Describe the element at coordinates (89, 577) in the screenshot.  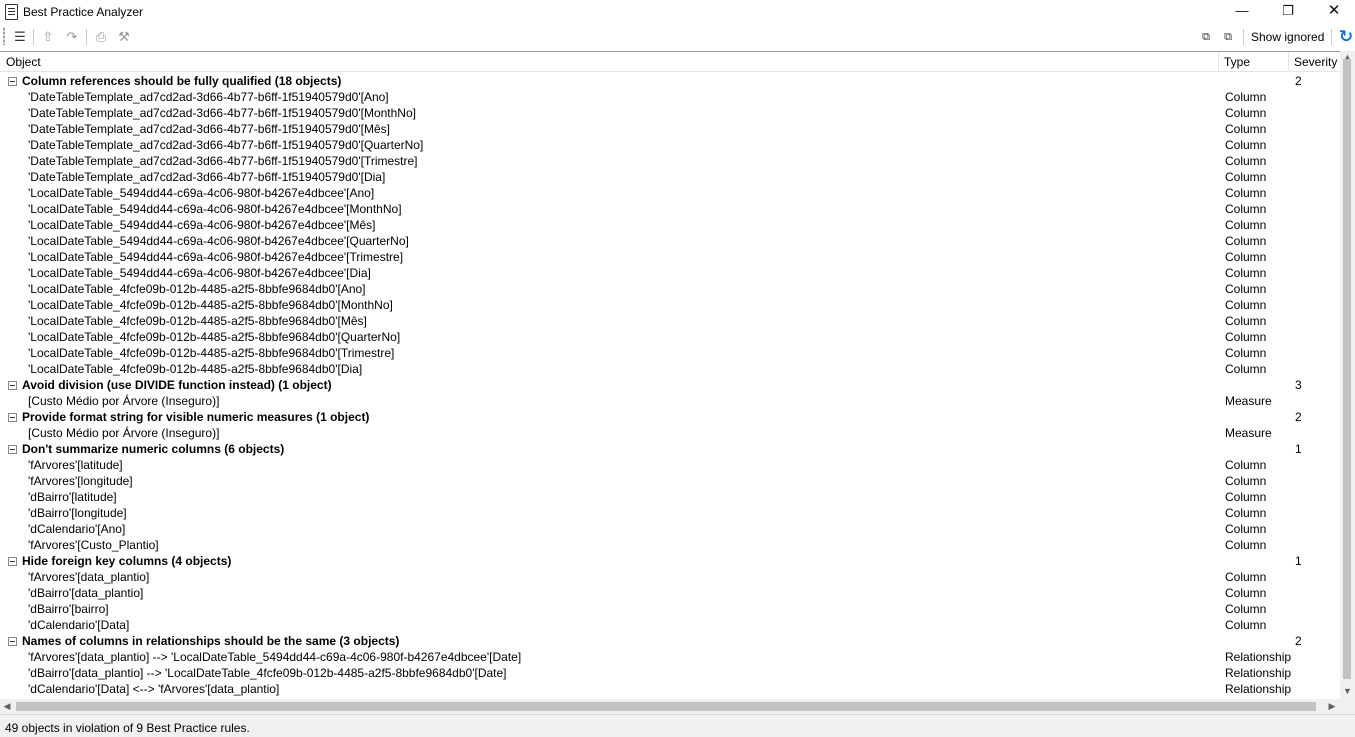
I see `object-name: 'fArvores'[data_plantio]` at that location.